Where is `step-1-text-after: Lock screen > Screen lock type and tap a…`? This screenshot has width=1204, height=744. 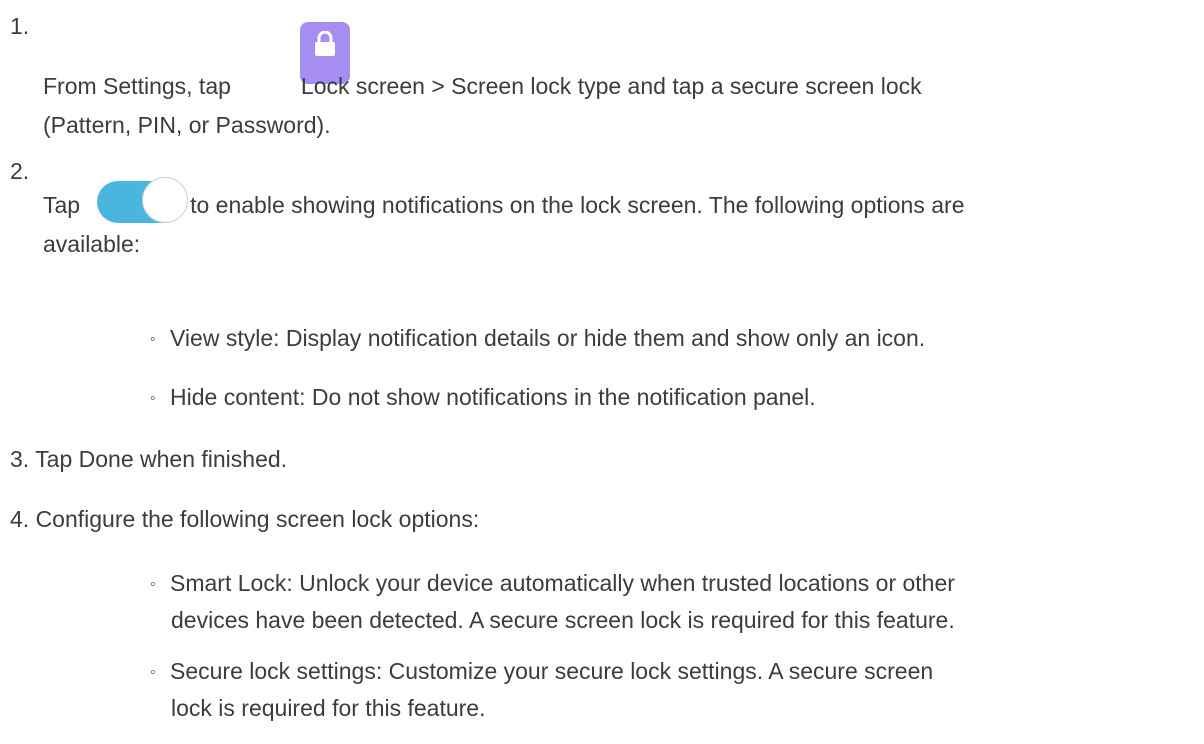 step-1-text-after: Lock screen > Screen lock type and tap a… is located at coordinates (611, 86).